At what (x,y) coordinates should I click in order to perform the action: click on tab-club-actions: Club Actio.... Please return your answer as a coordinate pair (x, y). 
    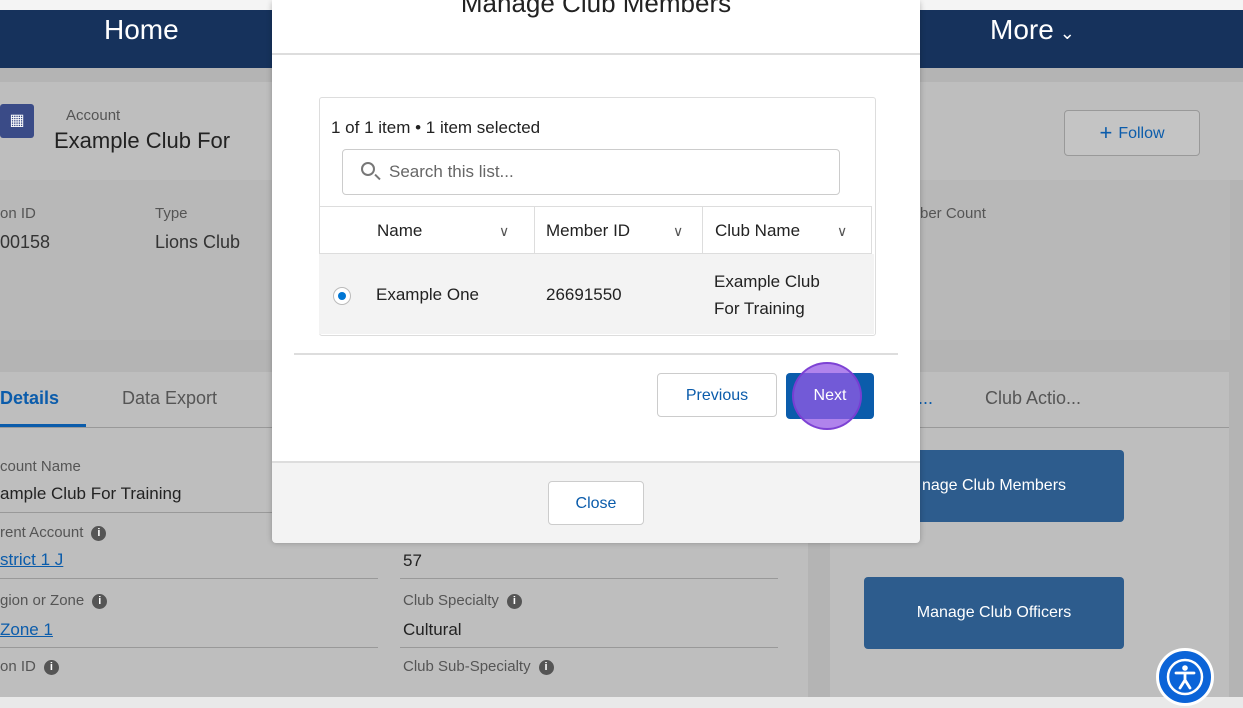
    Looking at the image, I should click on (1033, 398).